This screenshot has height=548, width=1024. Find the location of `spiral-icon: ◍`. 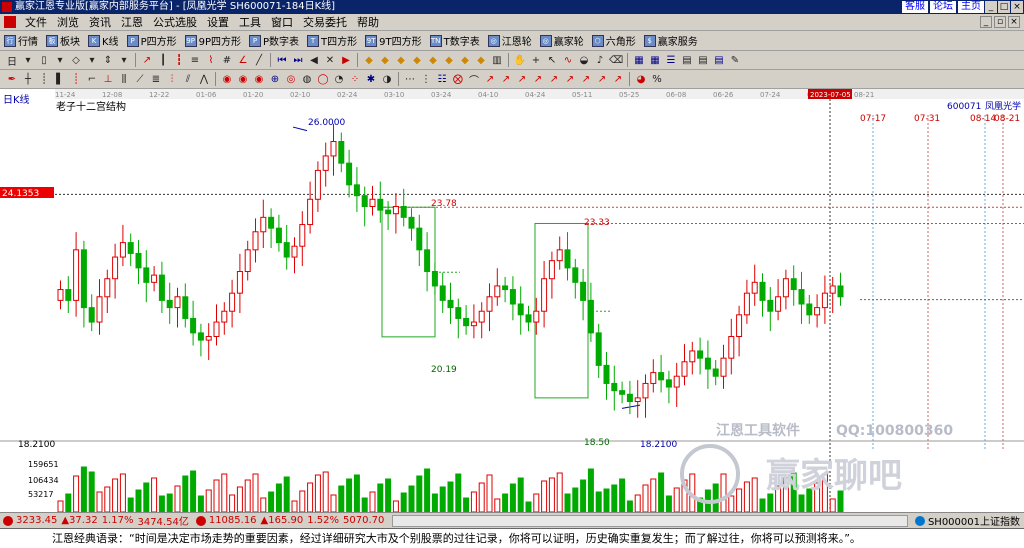

spiral-icon: ◍ is located at coordinates (307, 79).